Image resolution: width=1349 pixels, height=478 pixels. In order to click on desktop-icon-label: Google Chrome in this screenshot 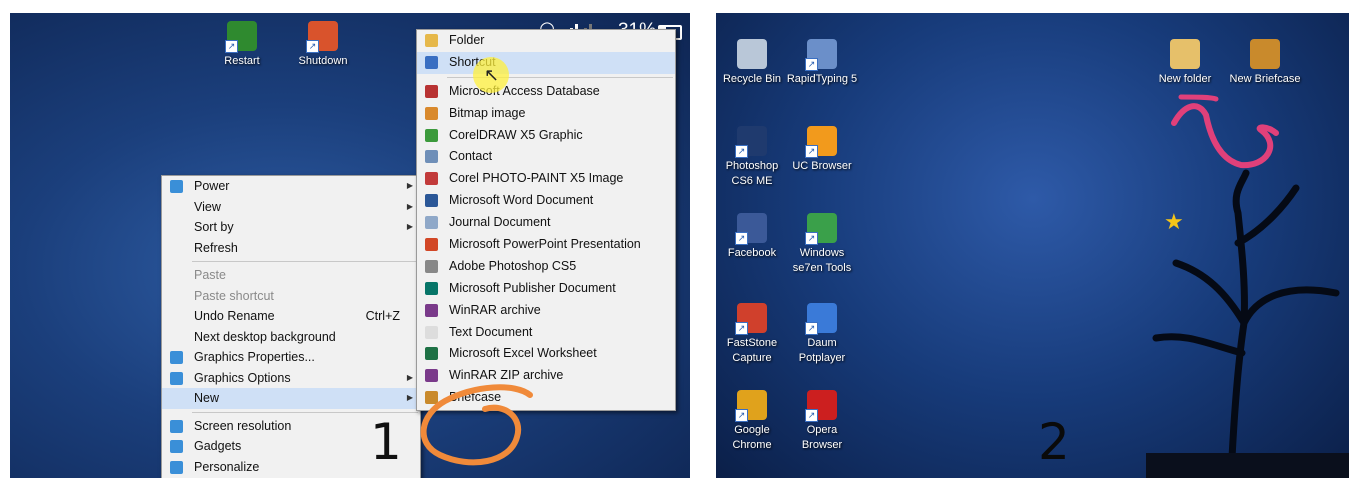, I will do `click(752, 437)`.